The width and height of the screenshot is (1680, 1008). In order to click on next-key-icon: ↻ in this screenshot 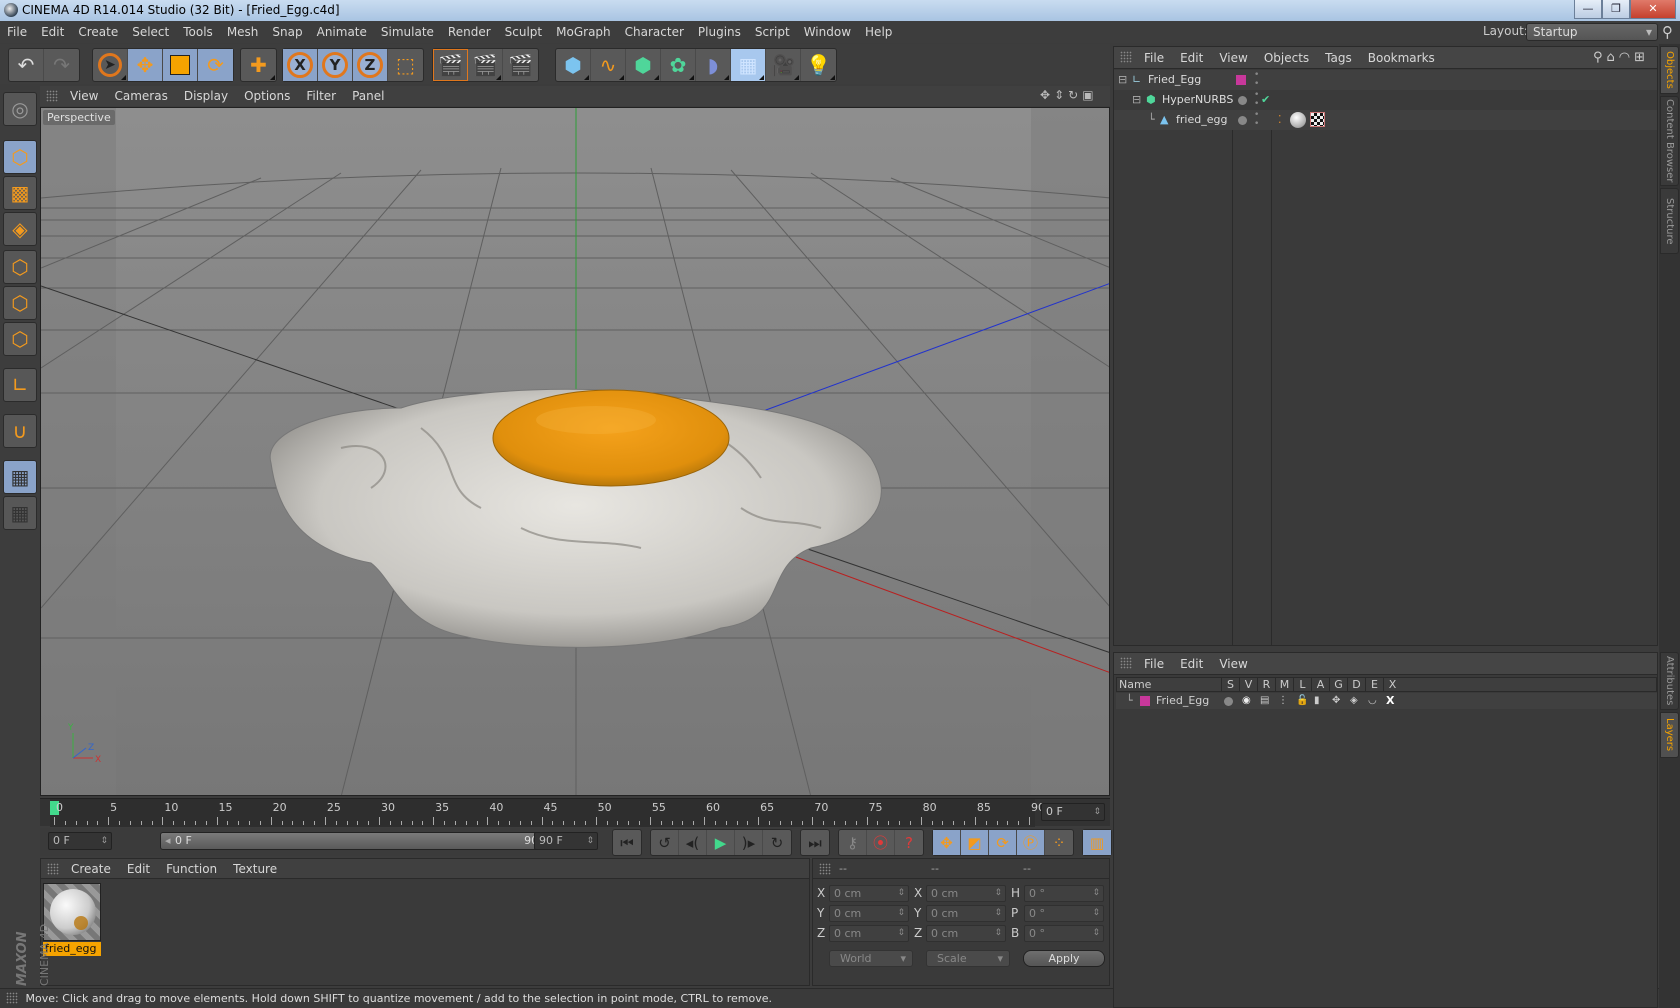, I will do `click(777, 842)`.